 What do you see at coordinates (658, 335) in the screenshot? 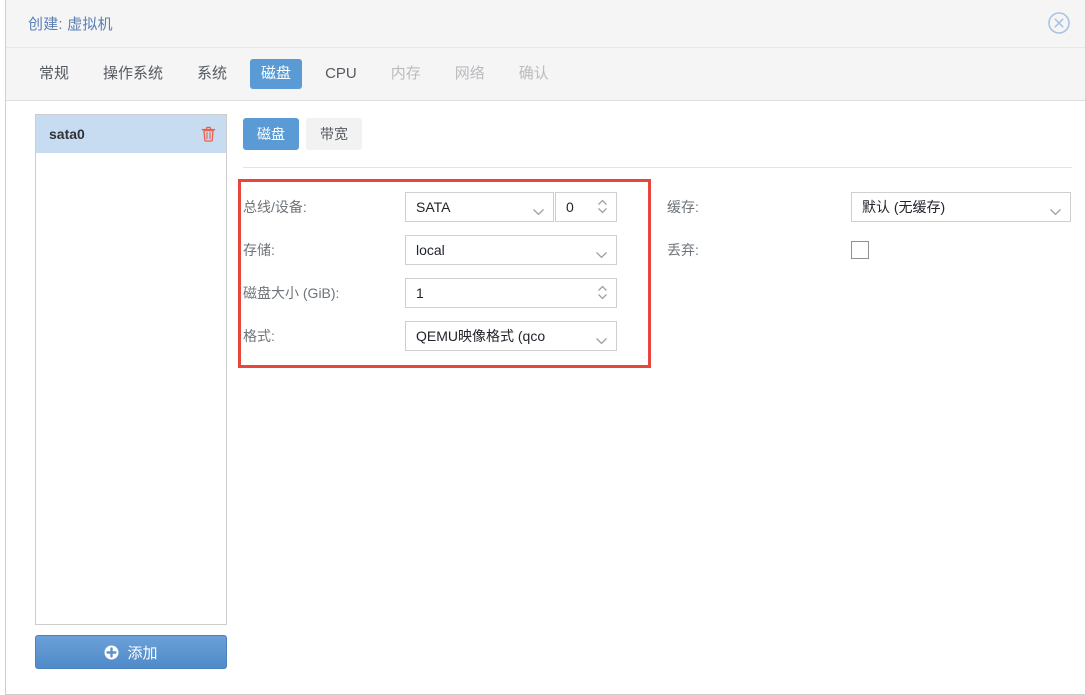
I see `form-row-format: 格式: QEMU映像格式 (qco` at bounding box center [658, 335].